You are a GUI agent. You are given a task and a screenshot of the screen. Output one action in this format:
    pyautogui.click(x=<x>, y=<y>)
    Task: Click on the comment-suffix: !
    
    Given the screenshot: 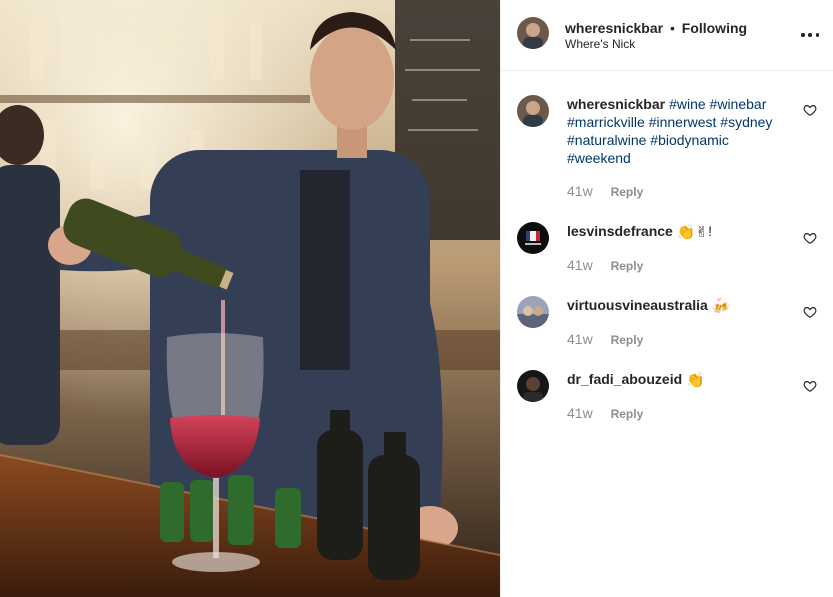 What is the action you would take?
    pyautogui.click(x=710, y=231)
    